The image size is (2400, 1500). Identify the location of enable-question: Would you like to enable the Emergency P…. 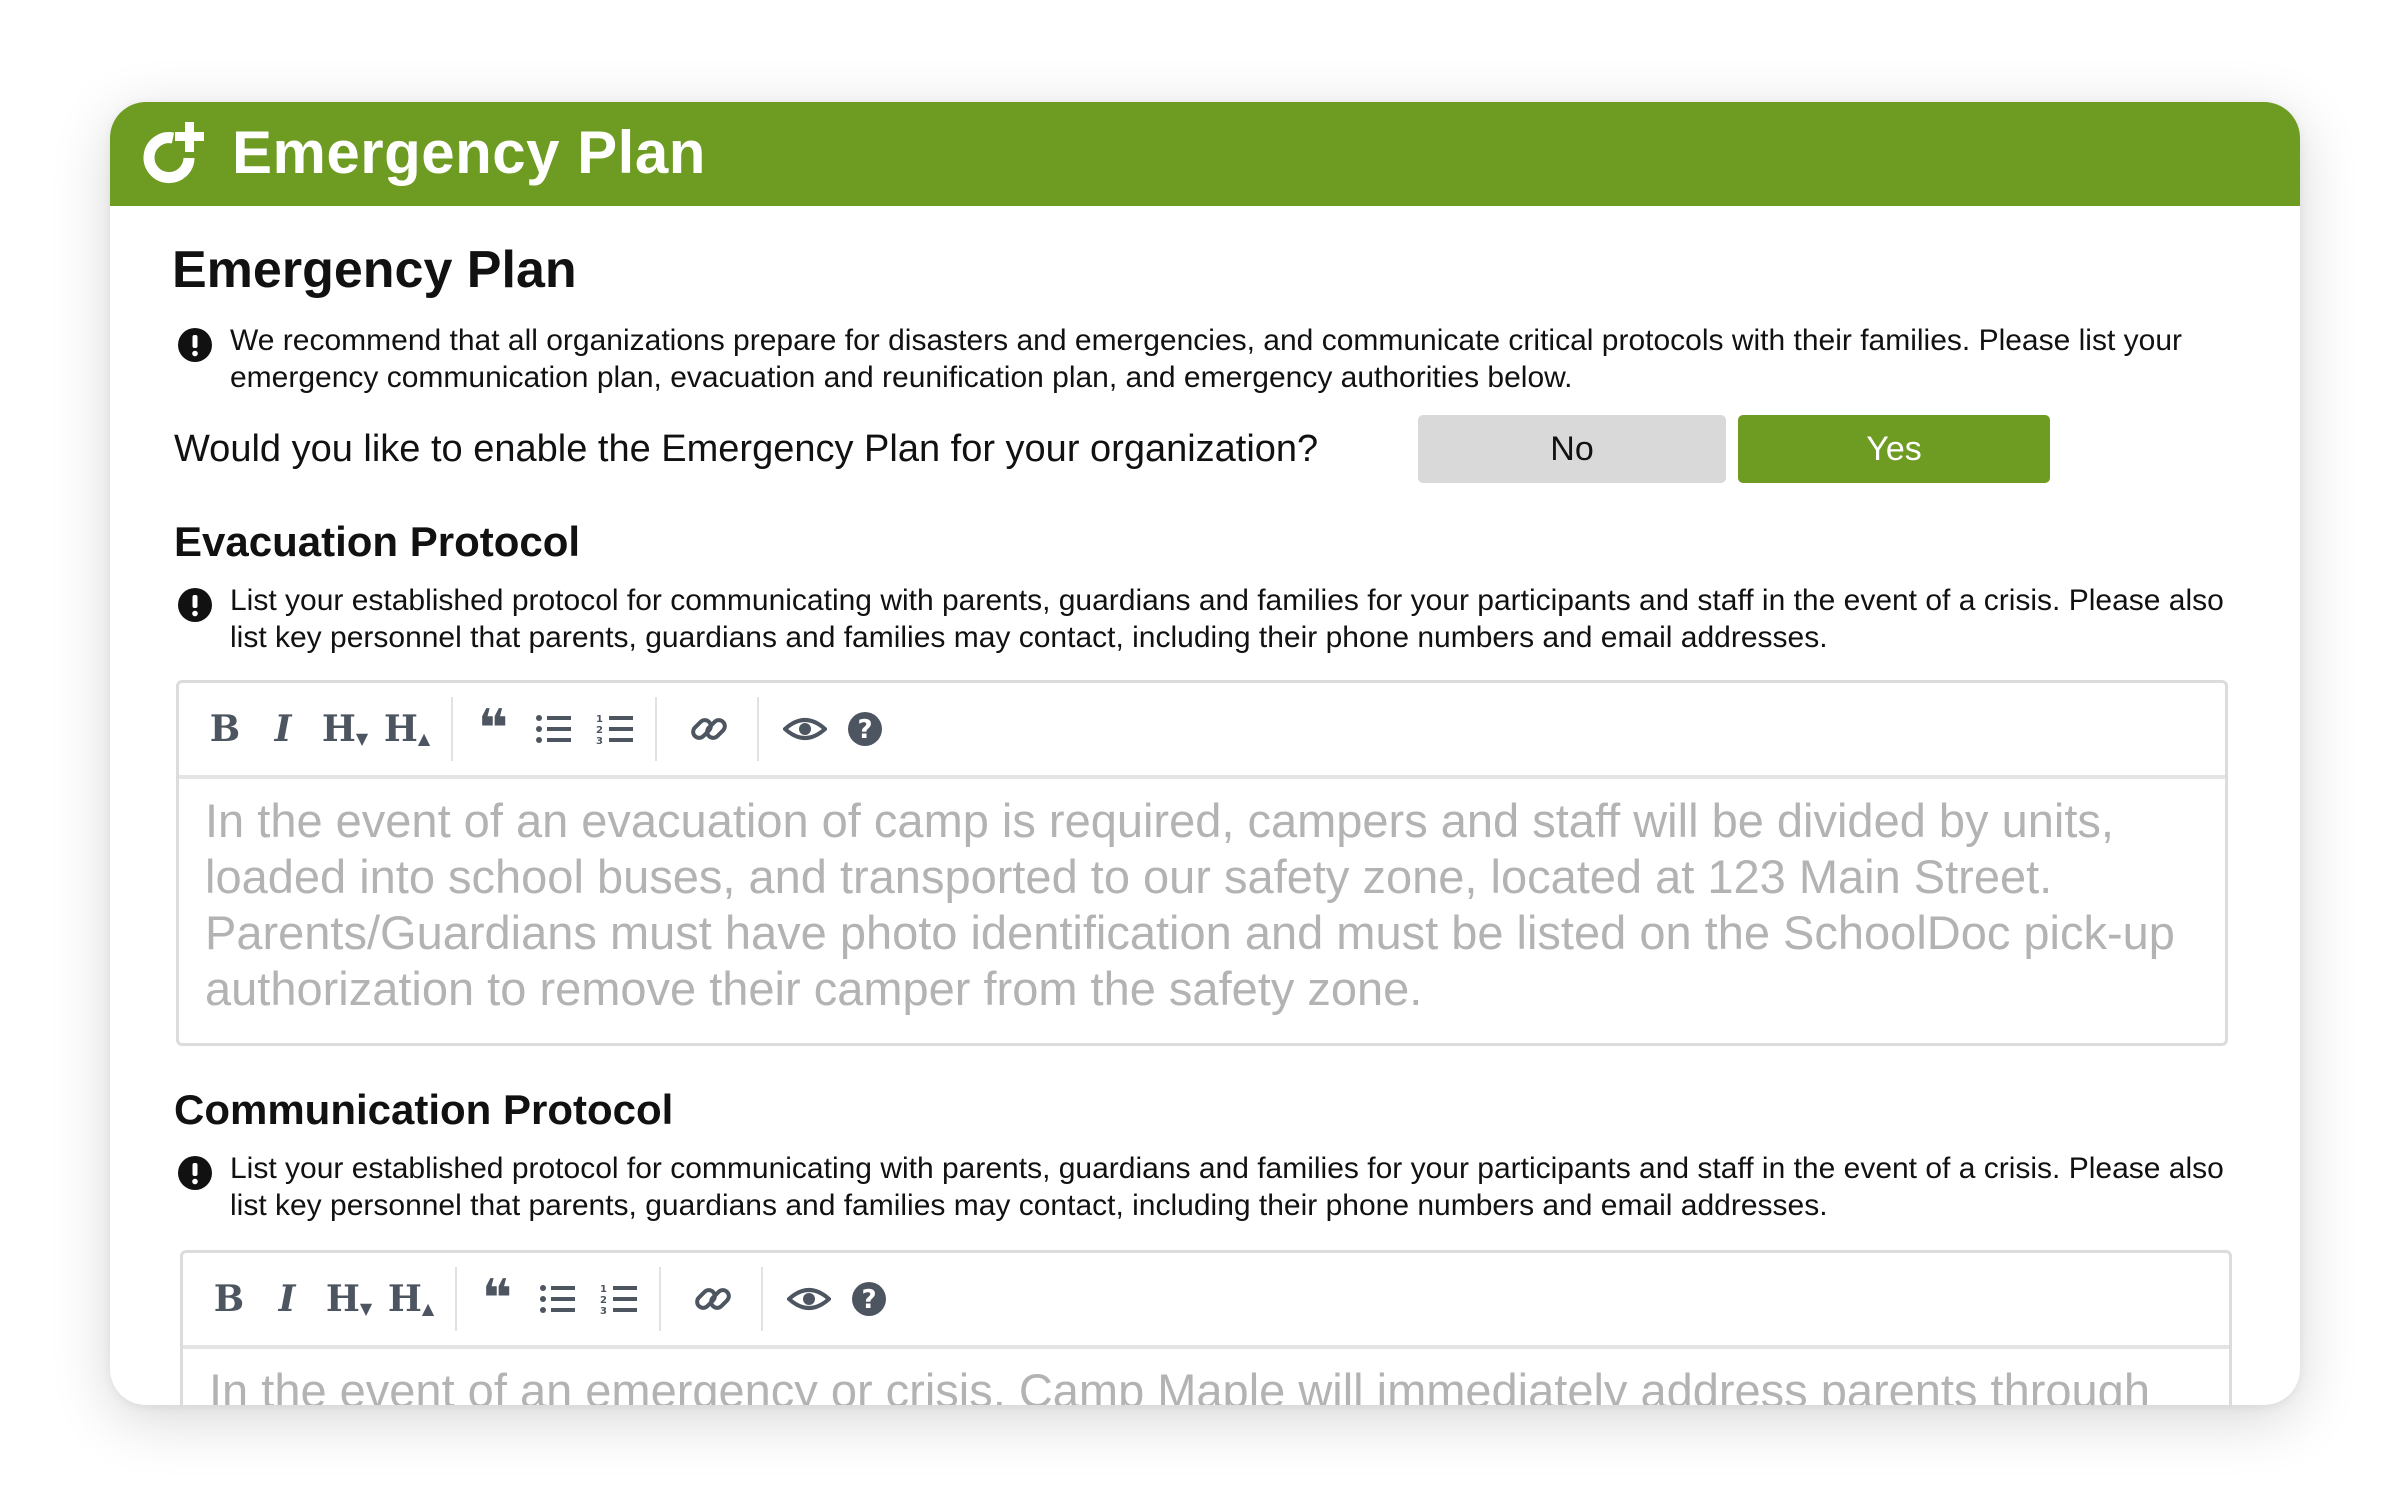
(746, 449).